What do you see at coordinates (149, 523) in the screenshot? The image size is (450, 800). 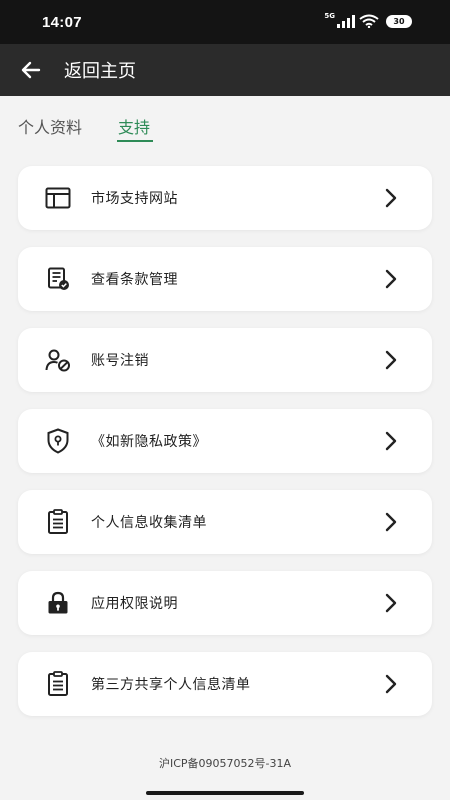 I see `menu-item-label: 个人信息收集清单` at bounding box center [149, 523].